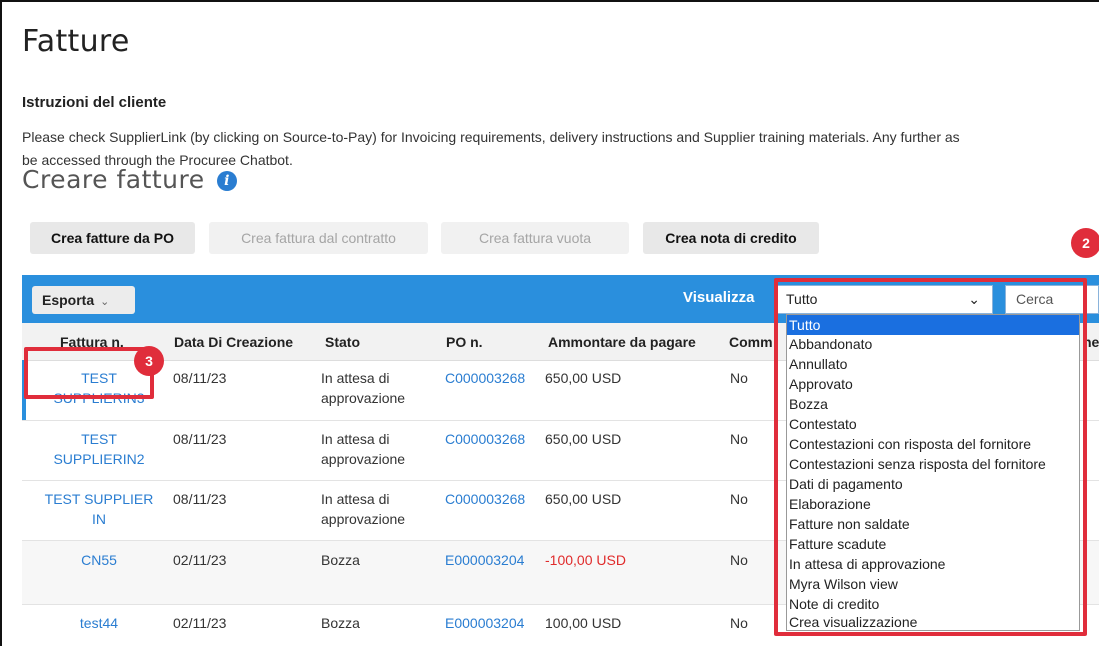 The image size is (1099, 646). What do you see at coordinates (68, 300) in the screenshot?
I see `export-label: Esporta` at bounding box center [68, 300].